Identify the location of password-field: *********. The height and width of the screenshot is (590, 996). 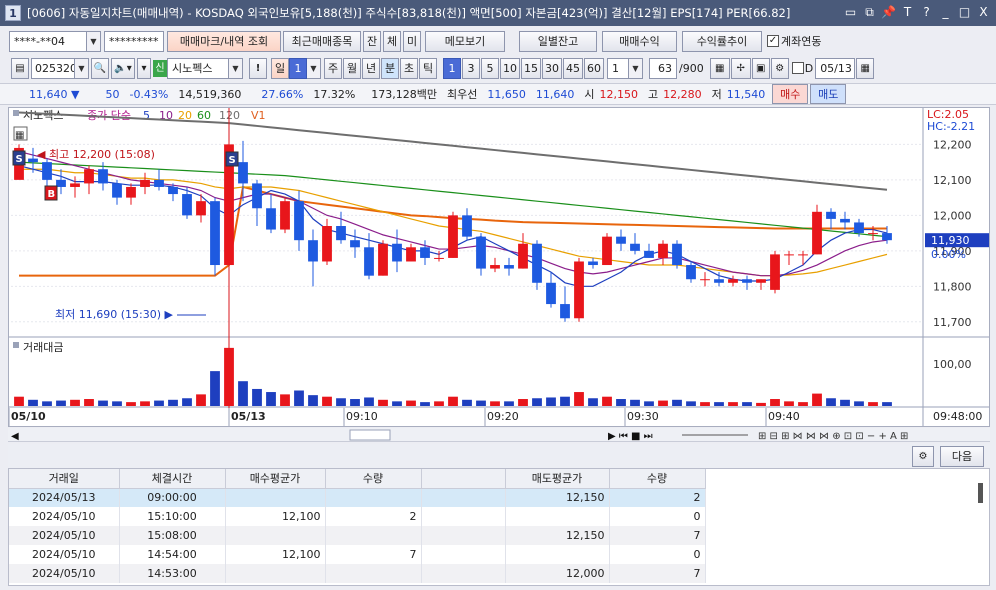
(134, 41).